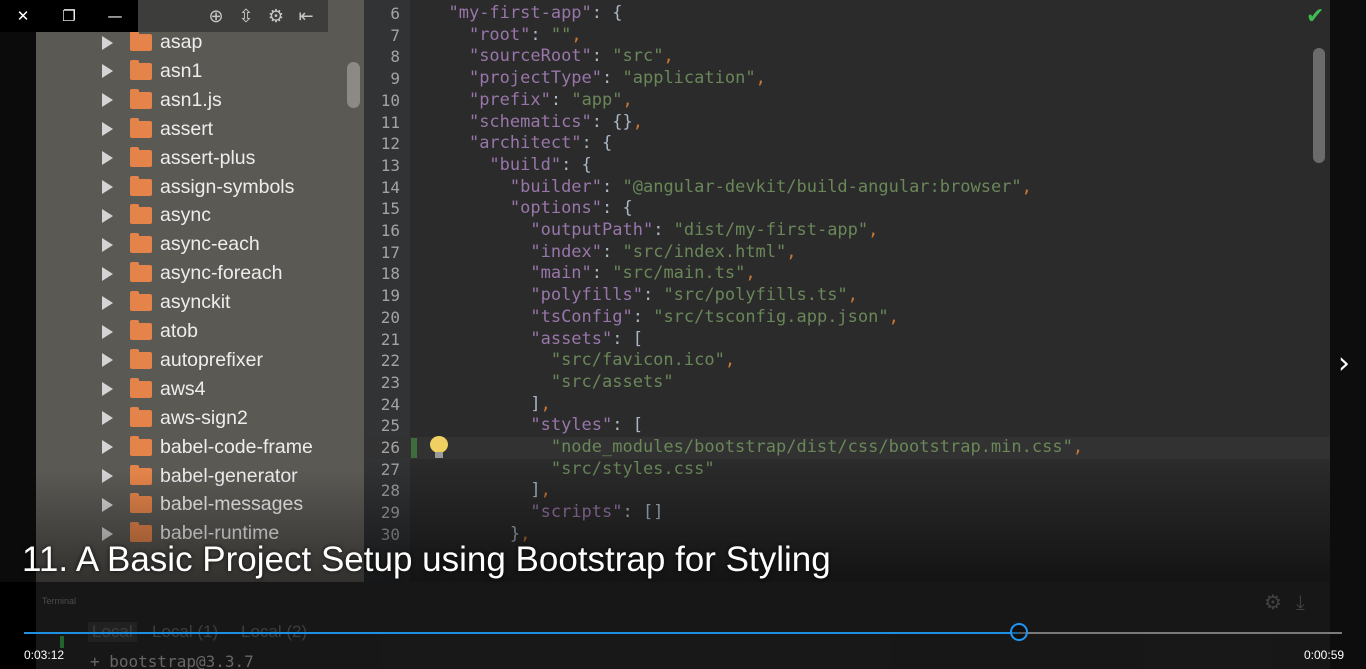 The image size is (1366, 669). I want to click on tree-item-label: asn1, so click(181, 70).